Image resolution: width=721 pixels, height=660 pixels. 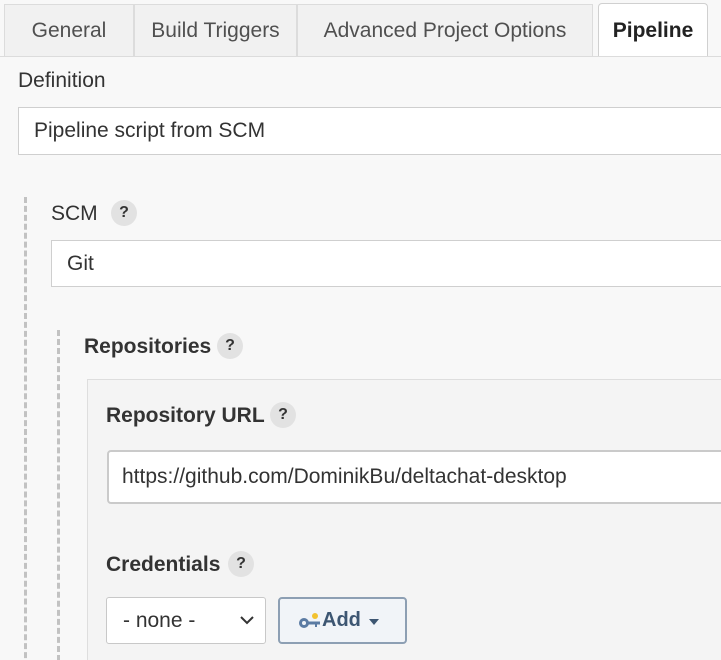 I want to click on key-icon, so click(x=309, y=620).